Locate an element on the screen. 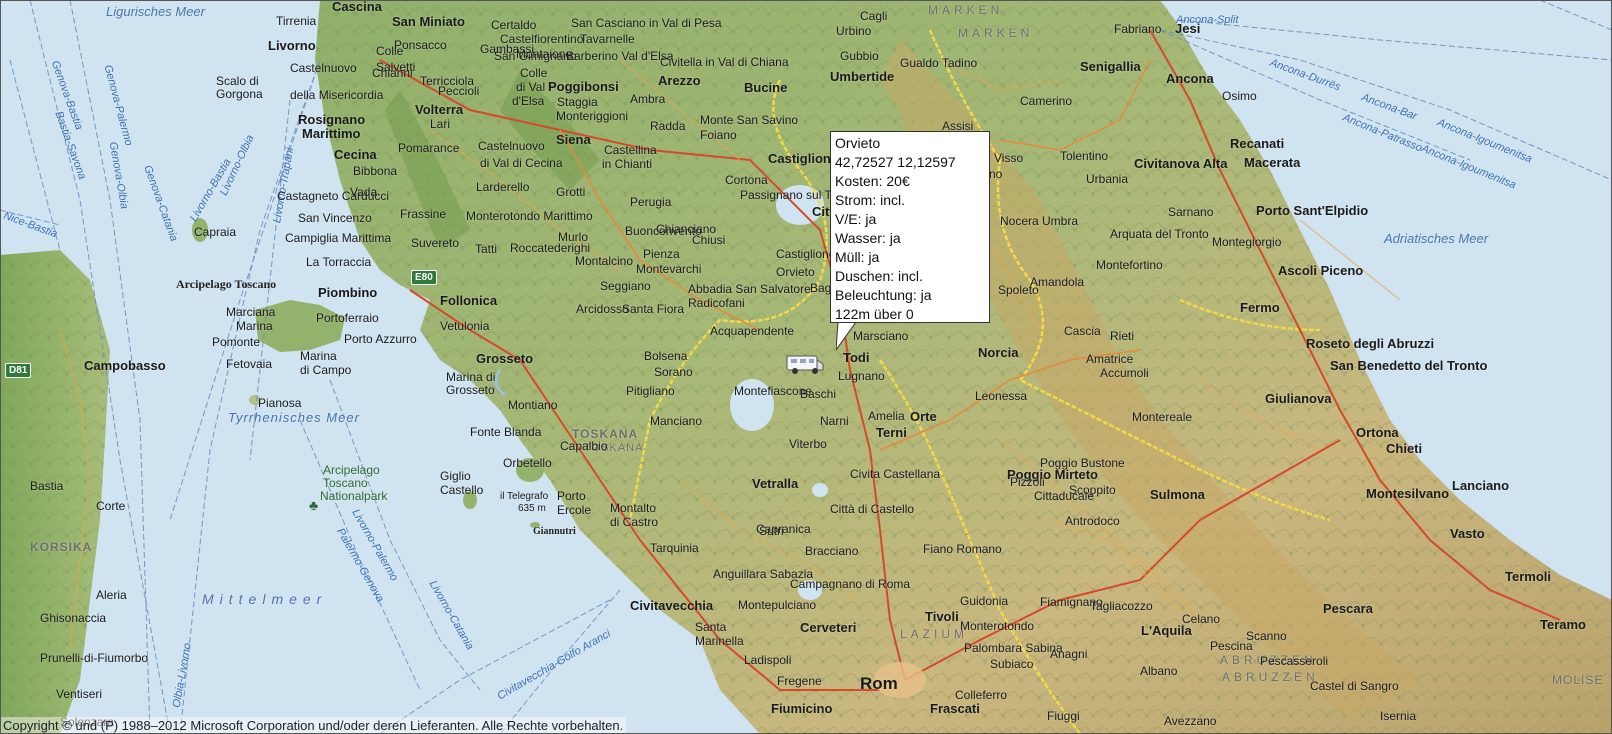 The image size is (1612, 734). city-label: Ghisonaccia is located at coordinates (73, 618).